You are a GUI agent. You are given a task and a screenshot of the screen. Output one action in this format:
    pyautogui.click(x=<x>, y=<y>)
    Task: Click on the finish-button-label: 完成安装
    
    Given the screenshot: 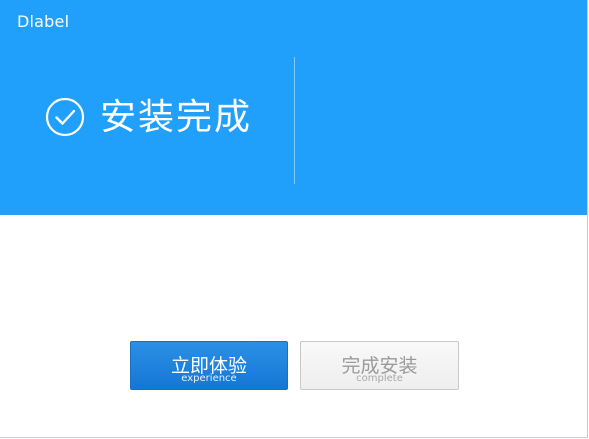 What is the action you would take?
    pyautogui.click(x=379, y=366)
    